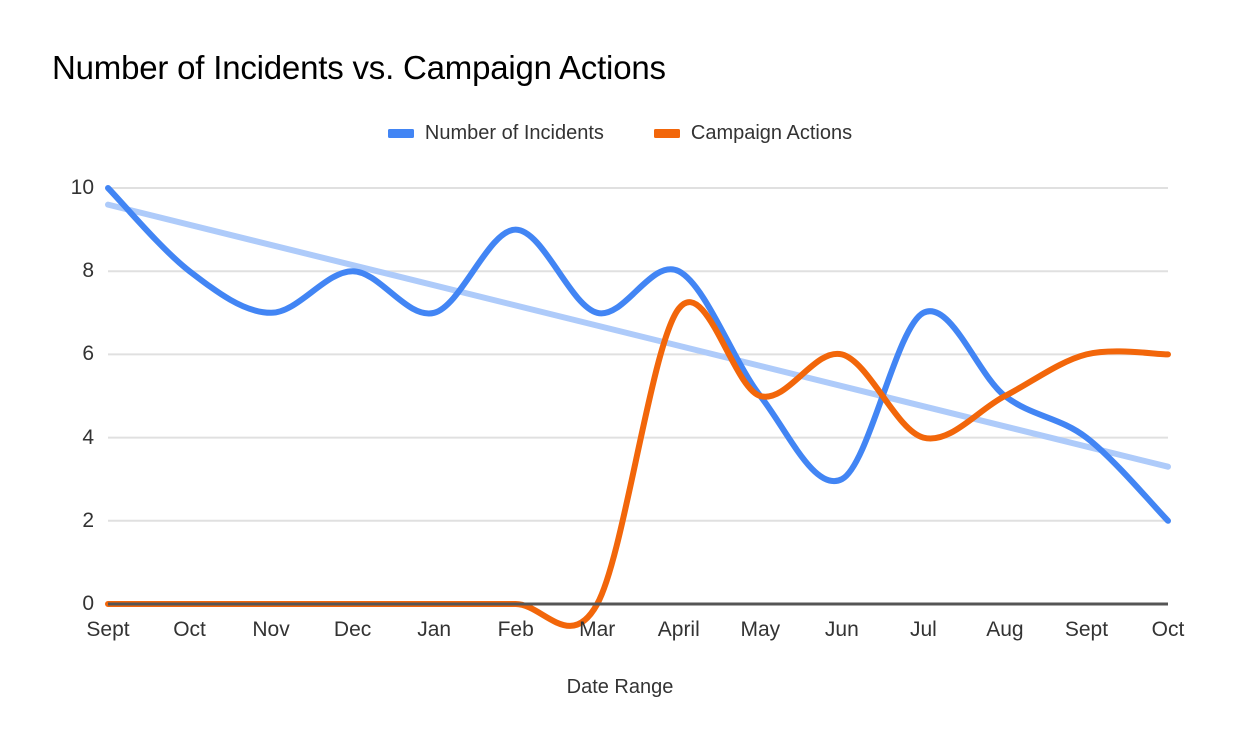 The height and width of the screenshot is (738, 1240). I want to click on x-axis-tick-label: May, so click(760, 629).